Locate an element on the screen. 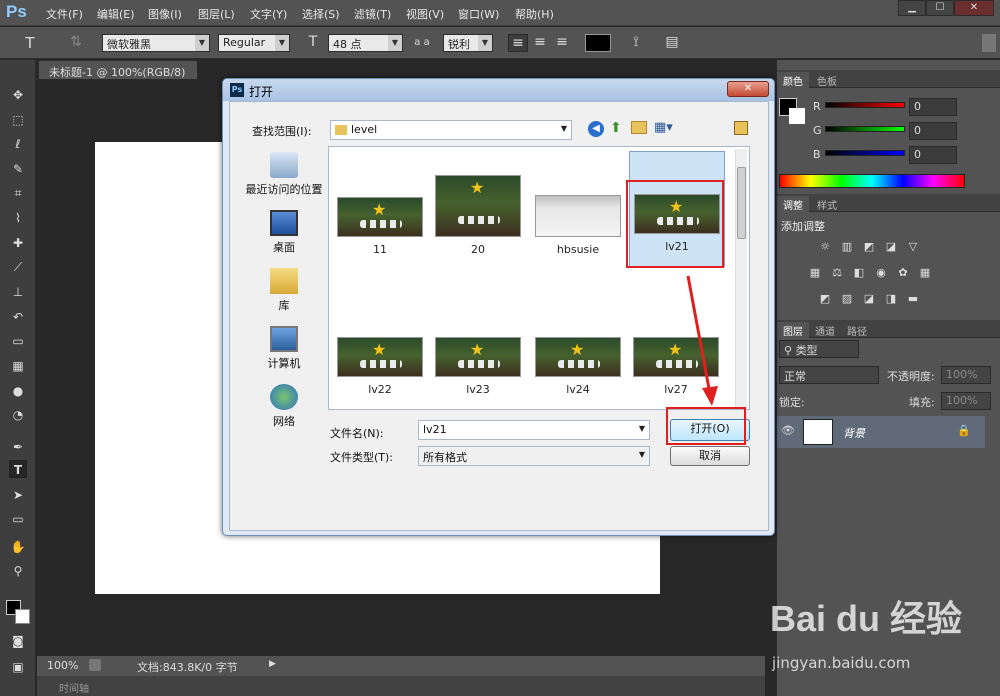 This screenshot has height=696, width=1000. invert-icon: ◩ is located at coordinates (825, 299).